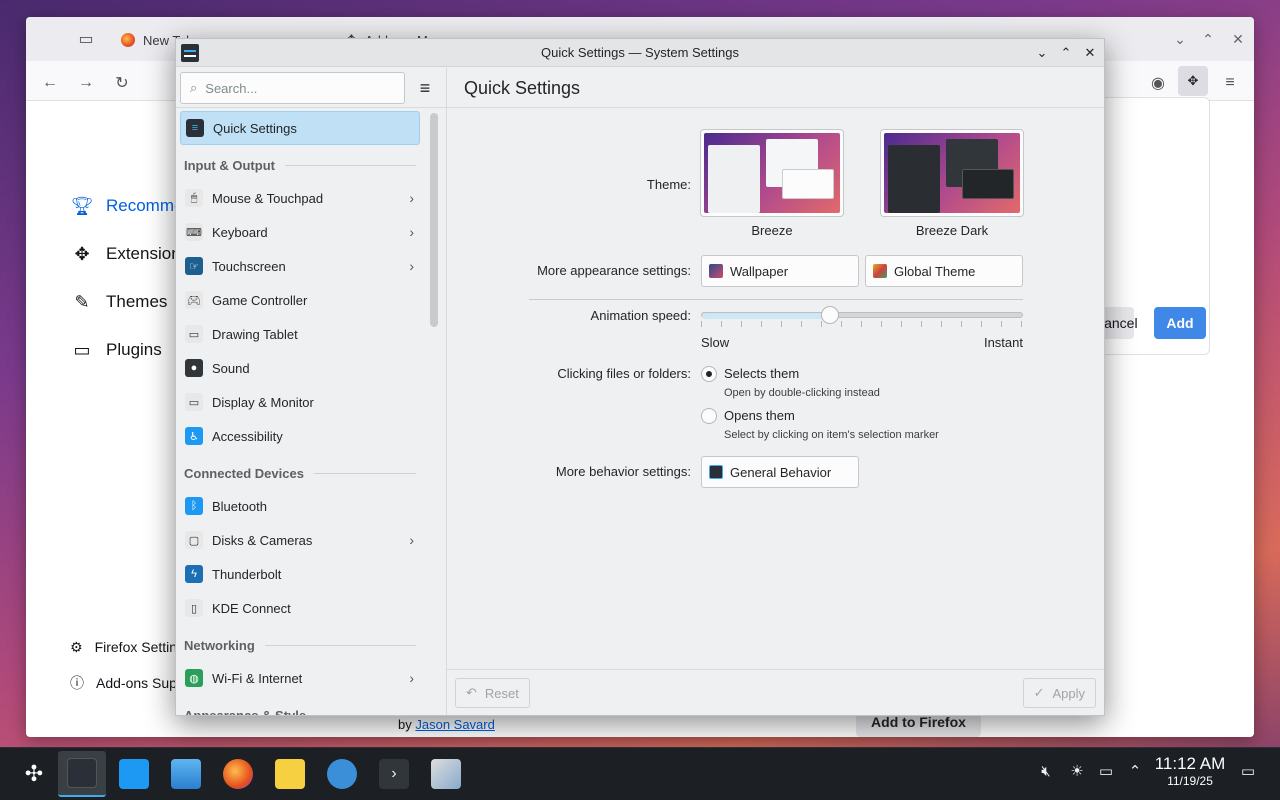  Describe the element at coordinates (194, 334) in the screenshot. I see `tablet-icon: ▭` at that location.